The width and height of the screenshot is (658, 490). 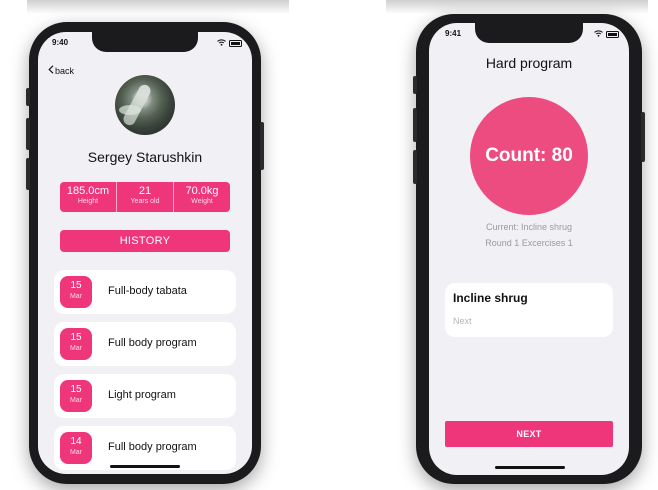 What do you see at coordinates (517, 7) in the screenshot?
I see `right-top-shadow` at bounding box center [517, 7].